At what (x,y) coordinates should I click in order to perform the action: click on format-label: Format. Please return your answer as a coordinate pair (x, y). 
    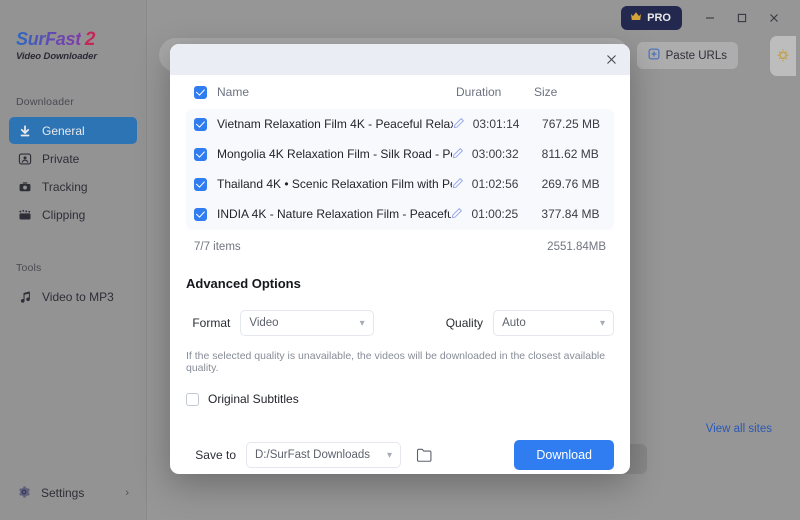
    Looking at the image, I should click on (211, 323).